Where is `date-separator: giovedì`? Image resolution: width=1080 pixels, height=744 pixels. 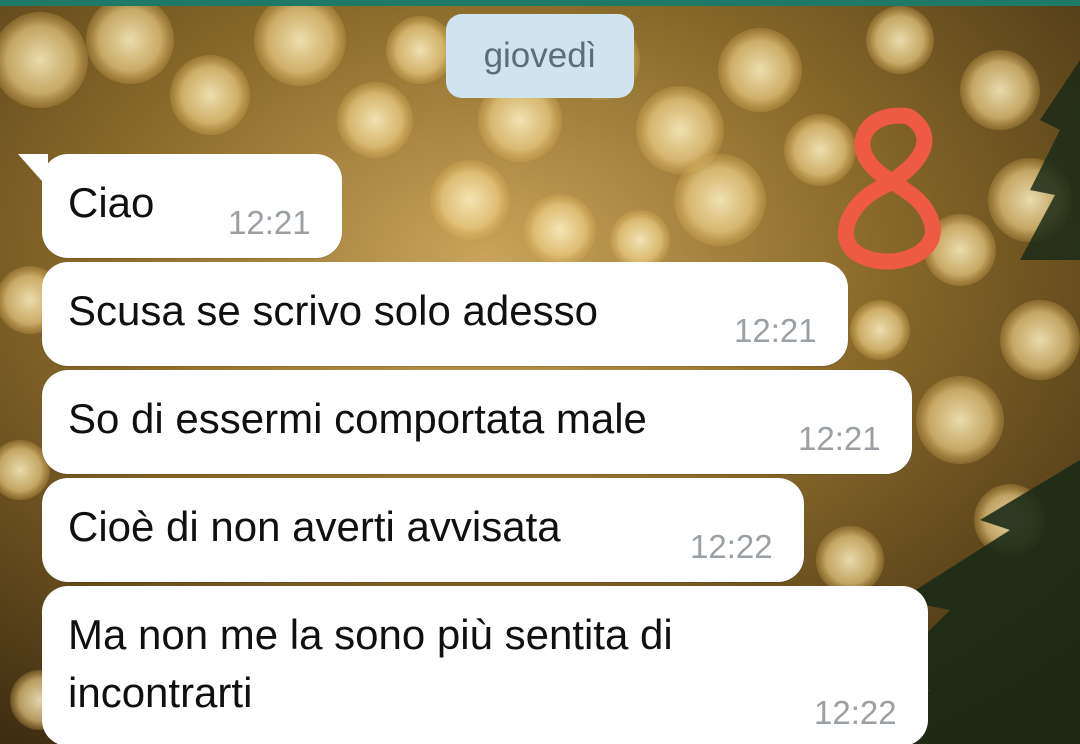 date-separator: giovedì is located at coordinates (540, 56).